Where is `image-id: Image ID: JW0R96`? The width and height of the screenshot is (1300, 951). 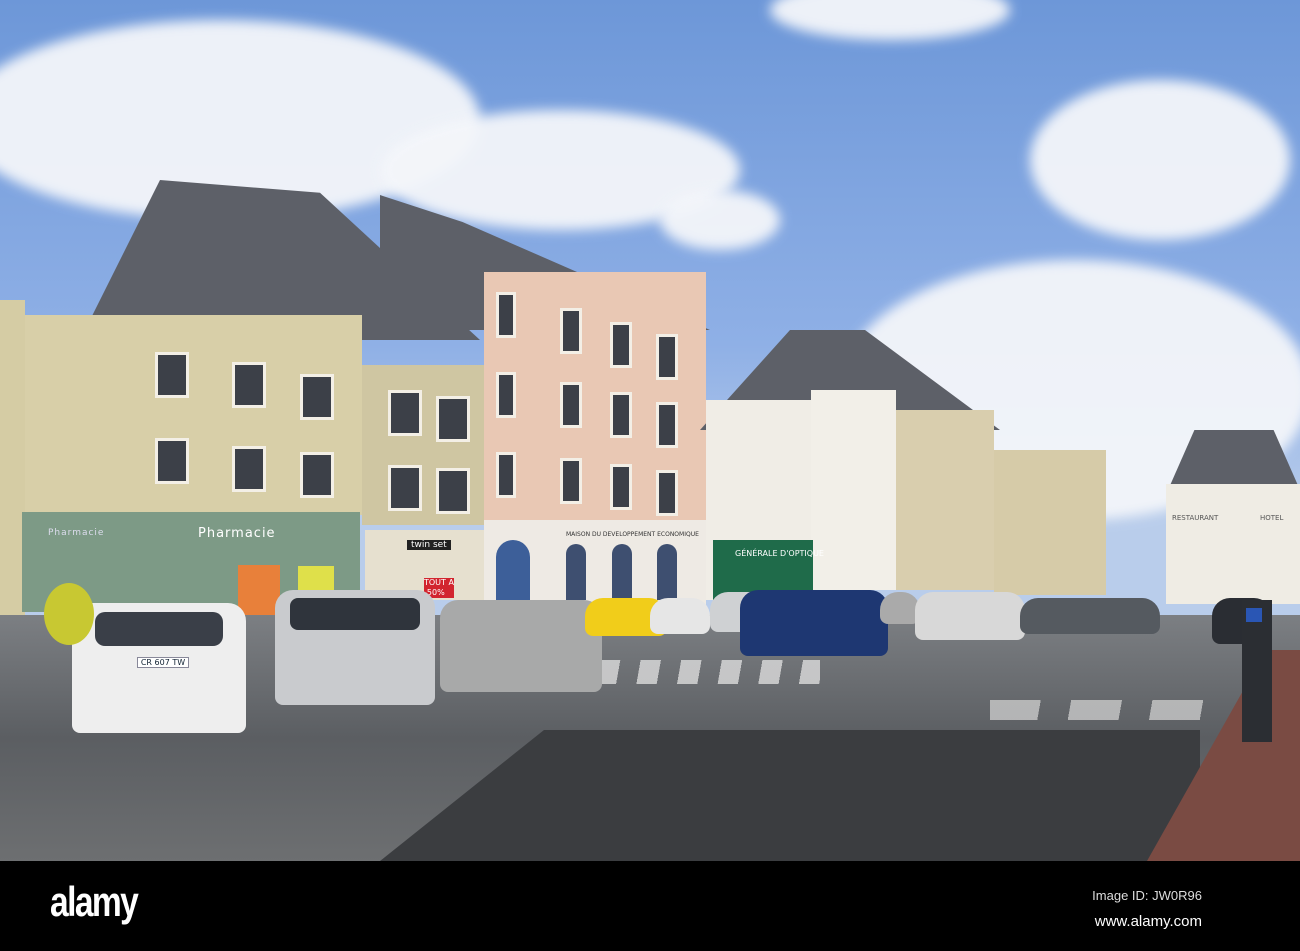
image-id: Image ID: JW0R96 is located at coordinates (1147, 895).